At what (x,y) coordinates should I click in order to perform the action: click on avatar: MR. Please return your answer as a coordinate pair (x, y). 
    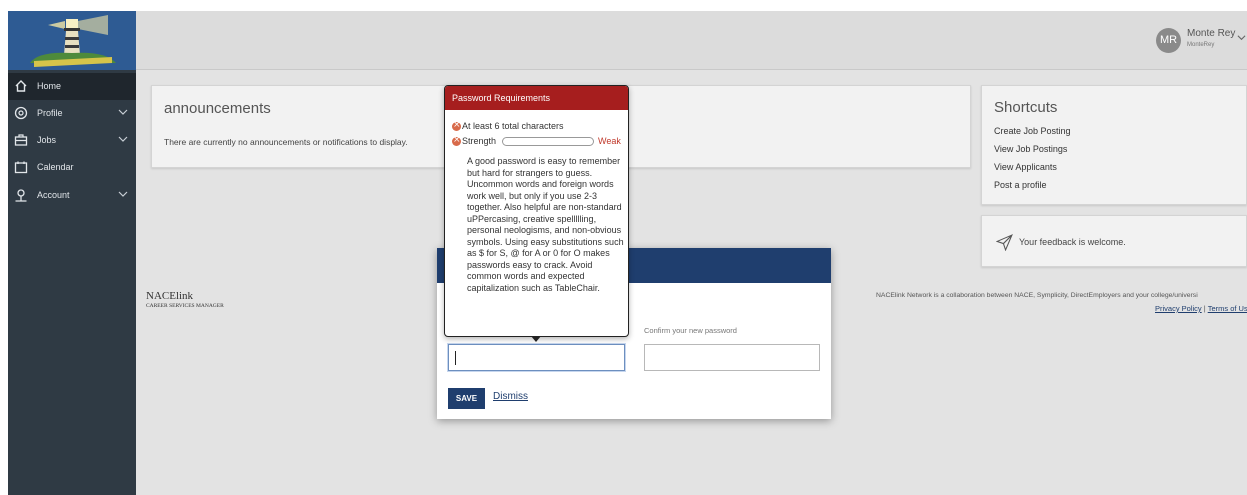
    Looking at the image, I should click on (1168, 40).